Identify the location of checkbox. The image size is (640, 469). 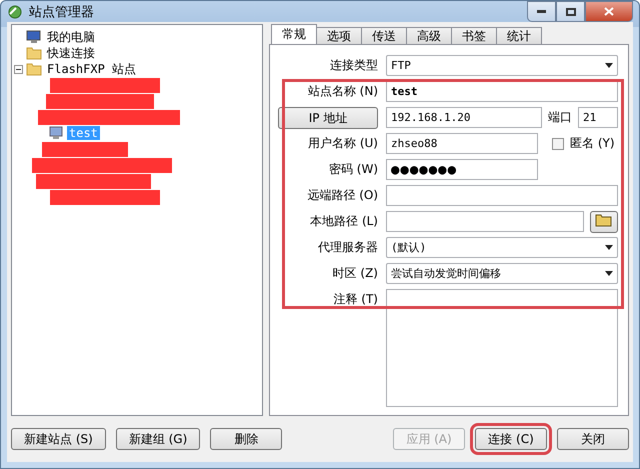
(558, 144).